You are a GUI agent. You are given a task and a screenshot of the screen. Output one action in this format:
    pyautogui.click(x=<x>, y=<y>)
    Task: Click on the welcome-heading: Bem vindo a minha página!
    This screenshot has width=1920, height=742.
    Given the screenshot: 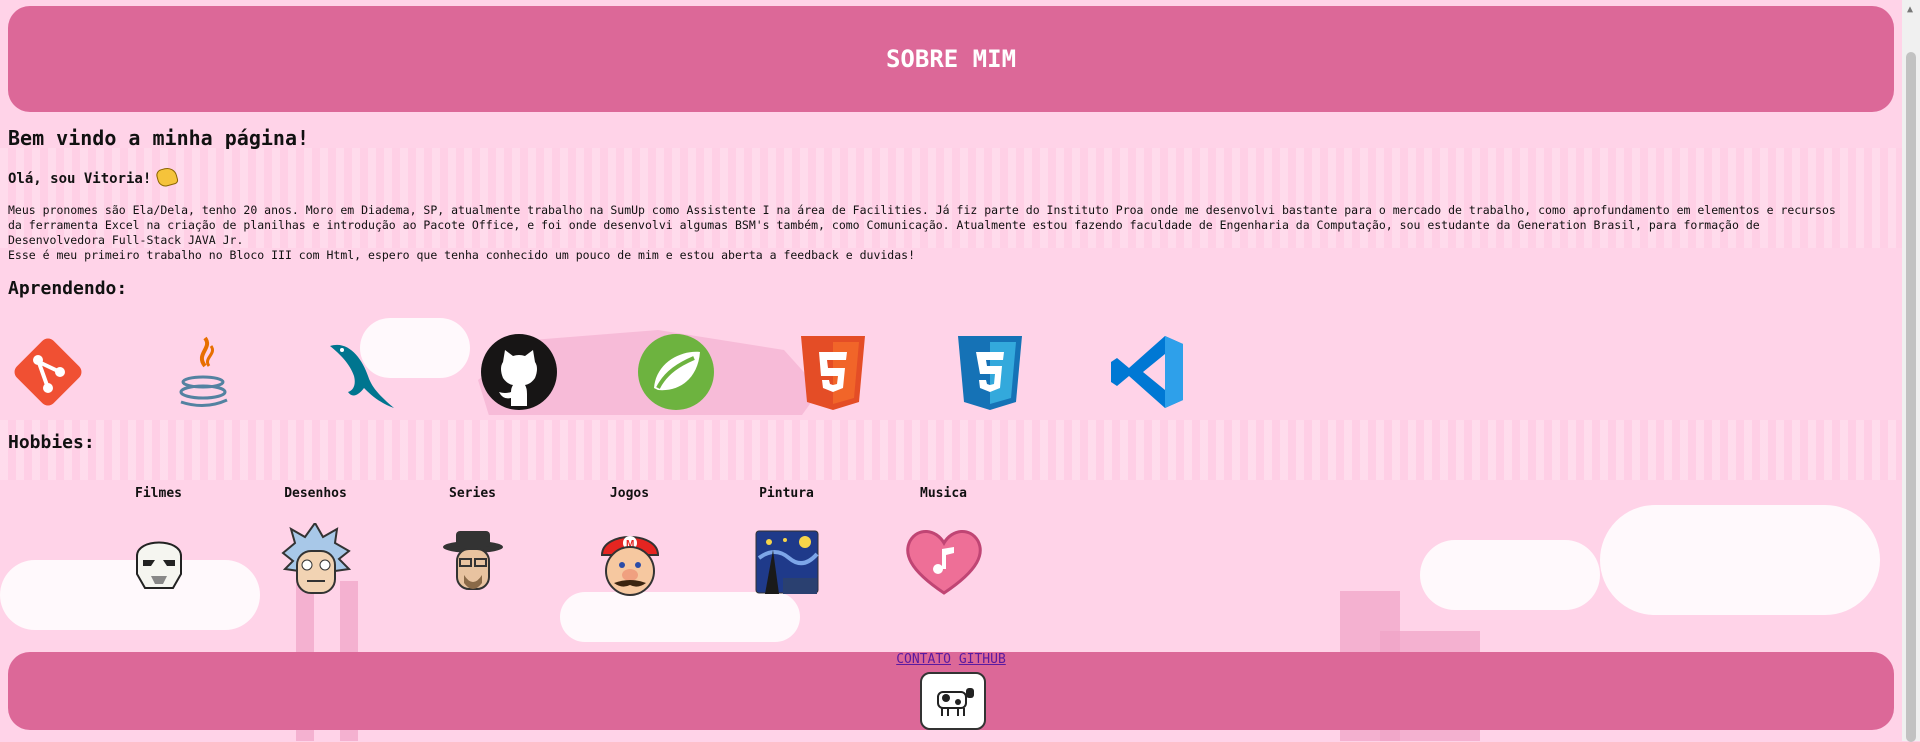 What is the action you would take?
    pyautogui.click(x=159, y=138)
    